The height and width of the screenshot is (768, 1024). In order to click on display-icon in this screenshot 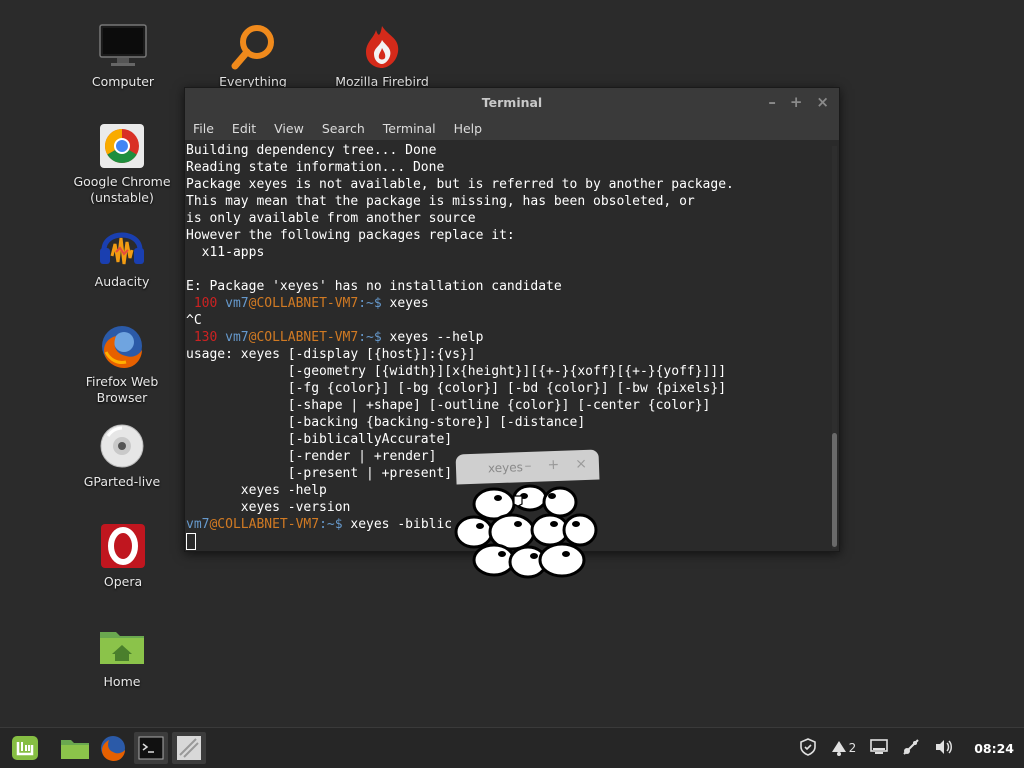, I will do `click(879, 748)`.